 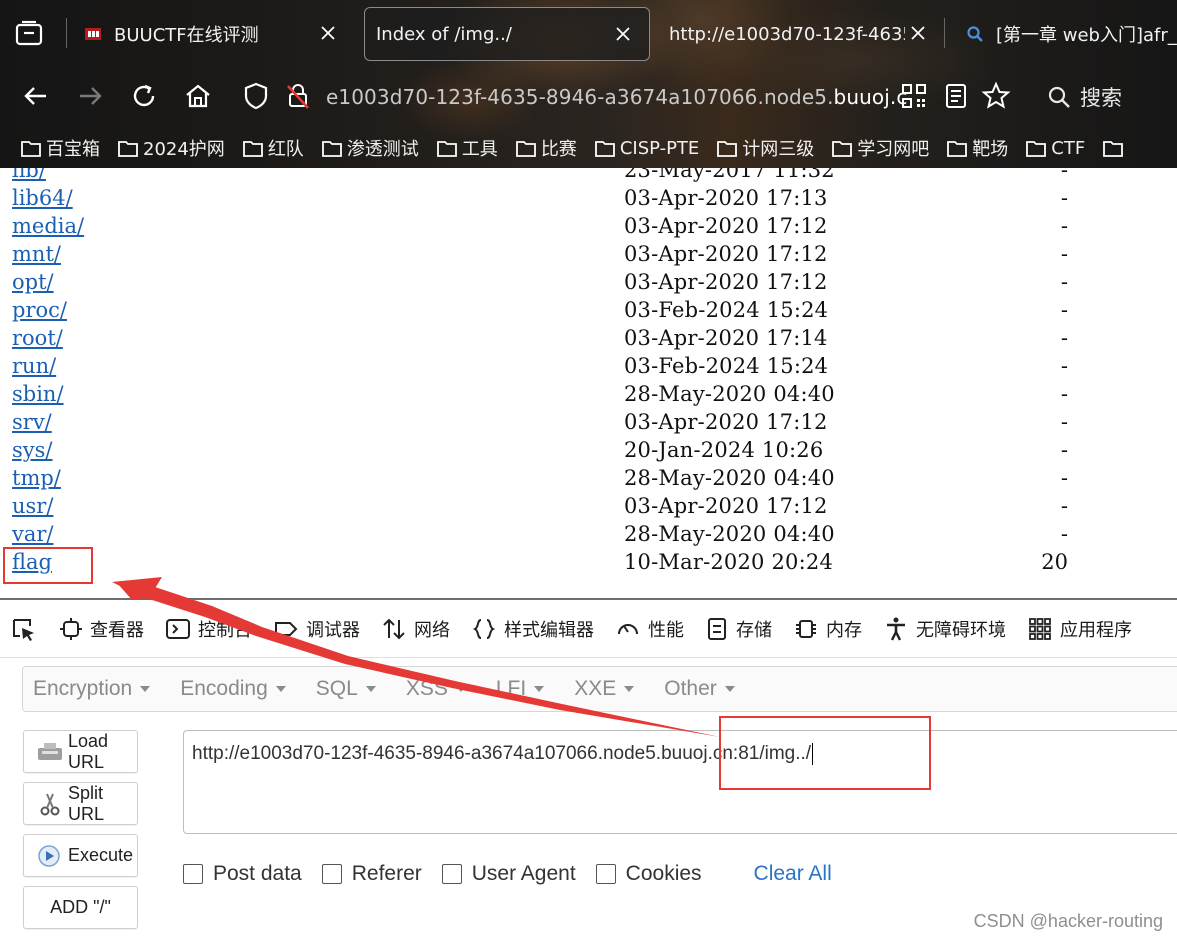 I want to click on file-link: opt/, so click(x=33, y=282).